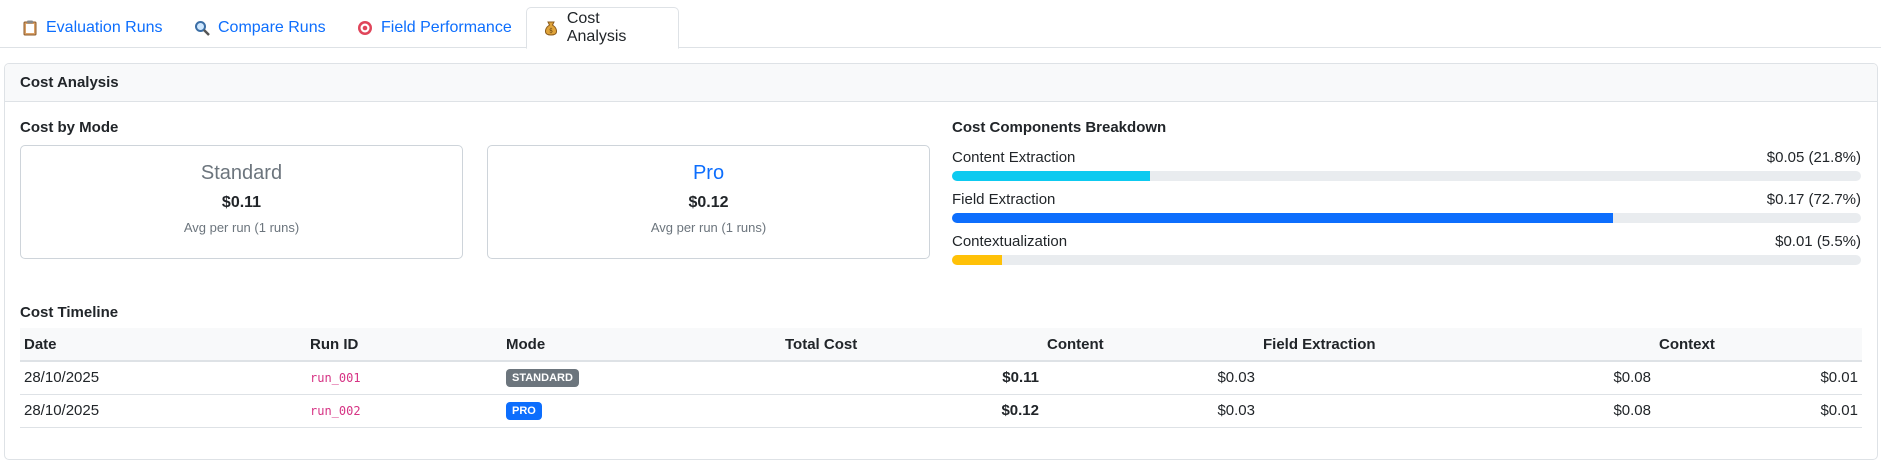  Describe the element at coordinates (596, 27) in the screenshot. I see `tab-label: Cost Analysis` at that location.